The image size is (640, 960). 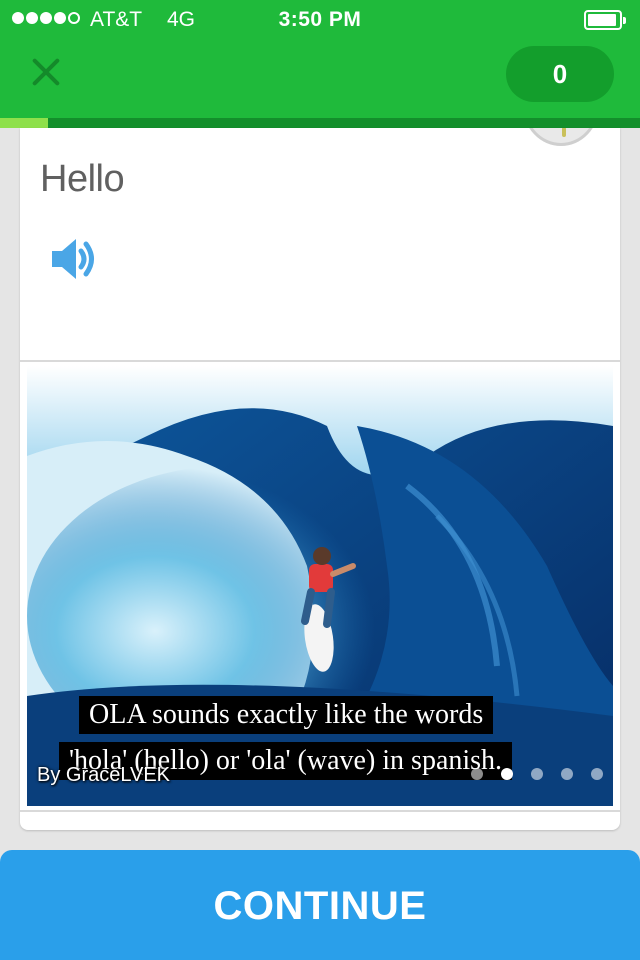 I want to click on hint-button, so click(x=561, y=137).